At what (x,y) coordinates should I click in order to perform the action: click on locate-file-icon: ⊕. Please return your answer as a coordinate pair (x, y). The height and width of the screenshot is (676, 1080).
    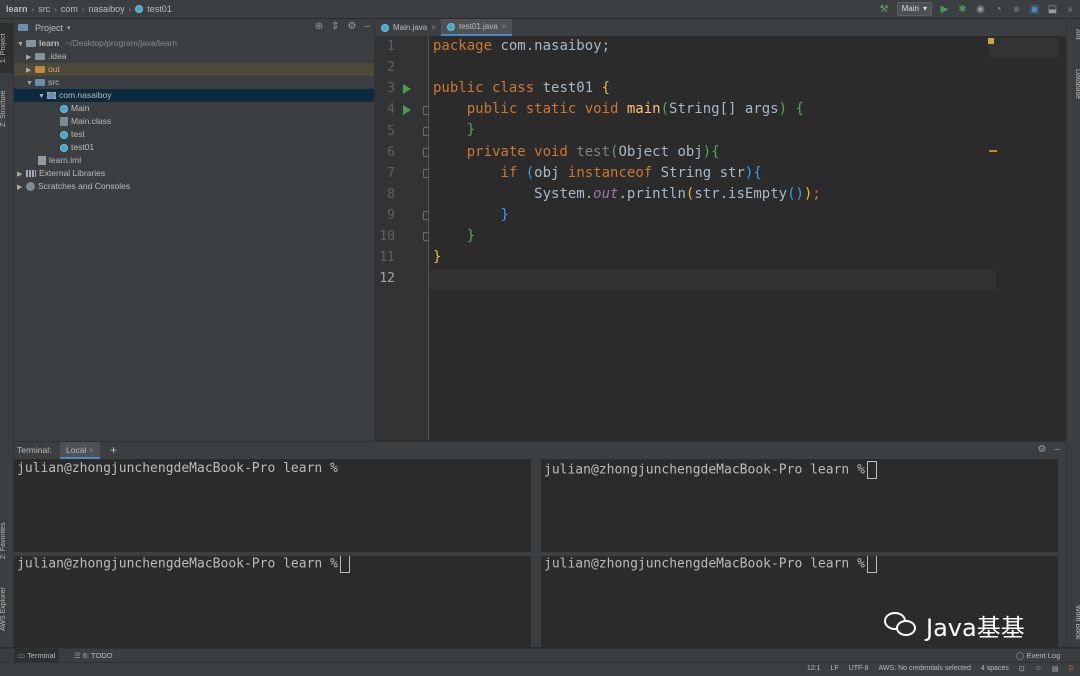
    Looking at the image, I should click on (319, 26).